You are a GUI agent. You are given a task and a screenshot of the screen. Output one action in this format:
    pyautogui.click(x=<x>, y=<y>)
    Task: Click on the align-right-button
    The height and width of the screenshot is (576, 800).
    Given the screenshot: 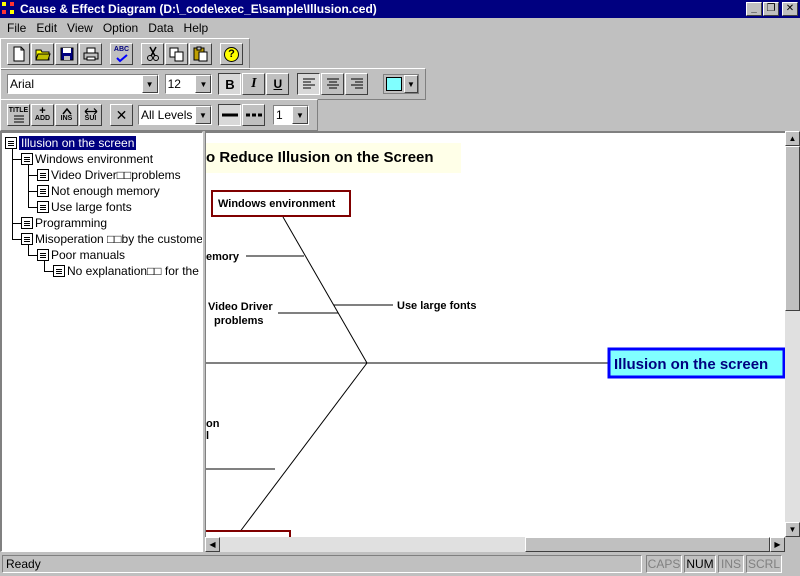 What is the action you would take?
    pyautogui.click(x=357, y=84)
    